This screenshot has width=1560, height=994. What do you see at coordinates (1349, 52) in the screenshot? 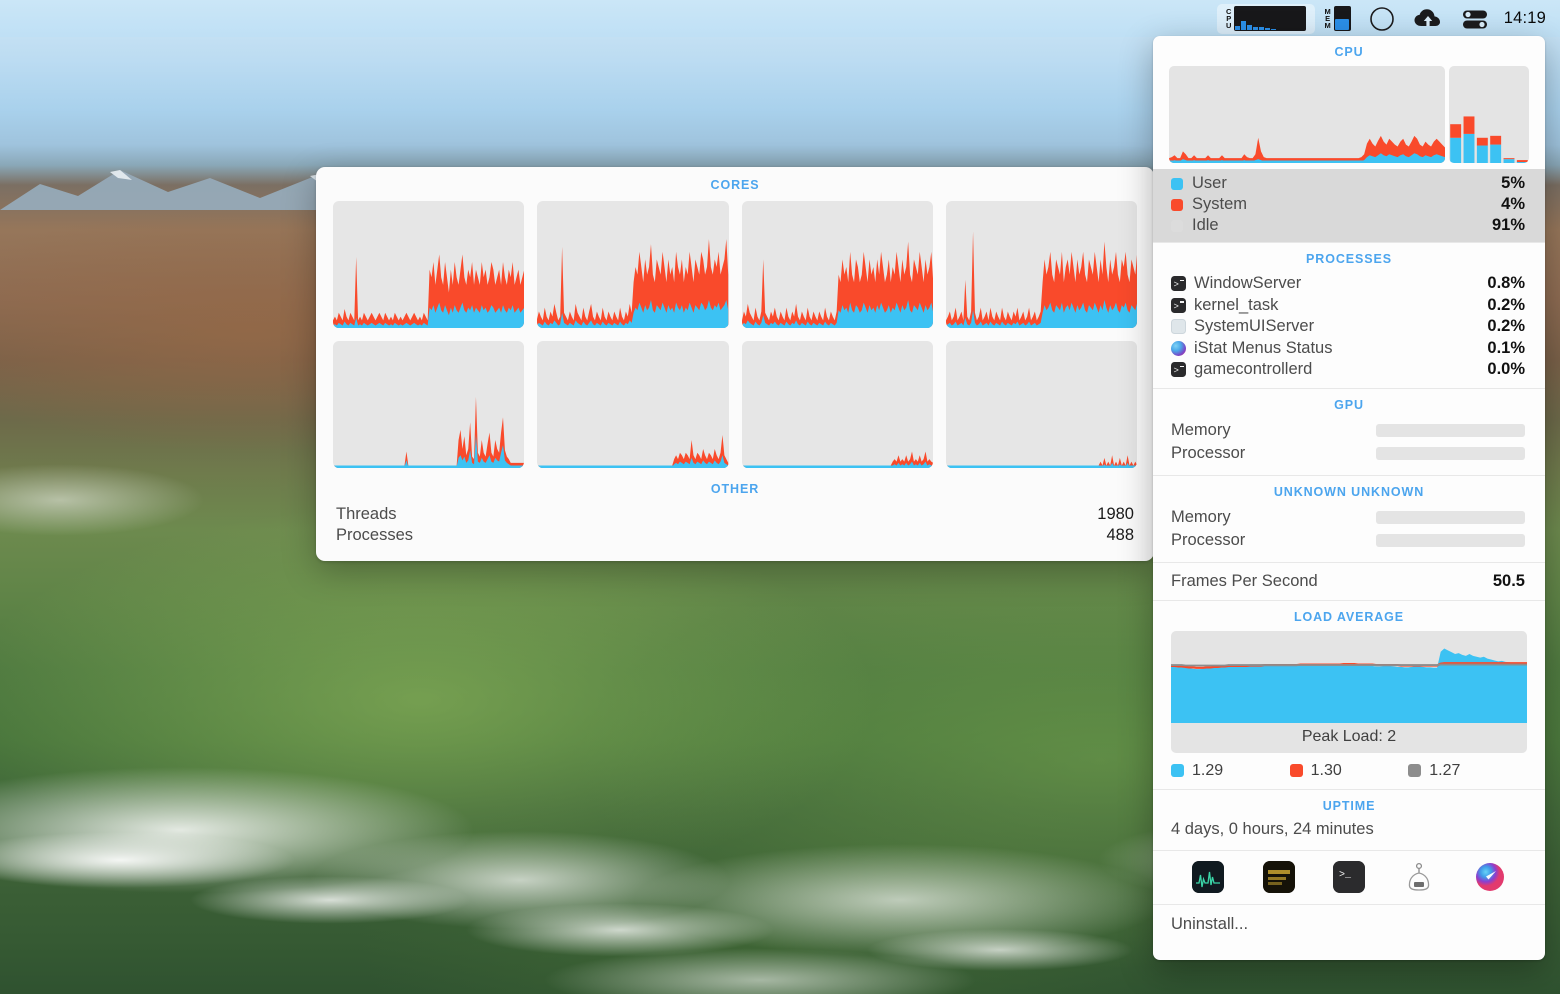
I see `cpu-section-title: CPU` at bounding box center [1349, 52].